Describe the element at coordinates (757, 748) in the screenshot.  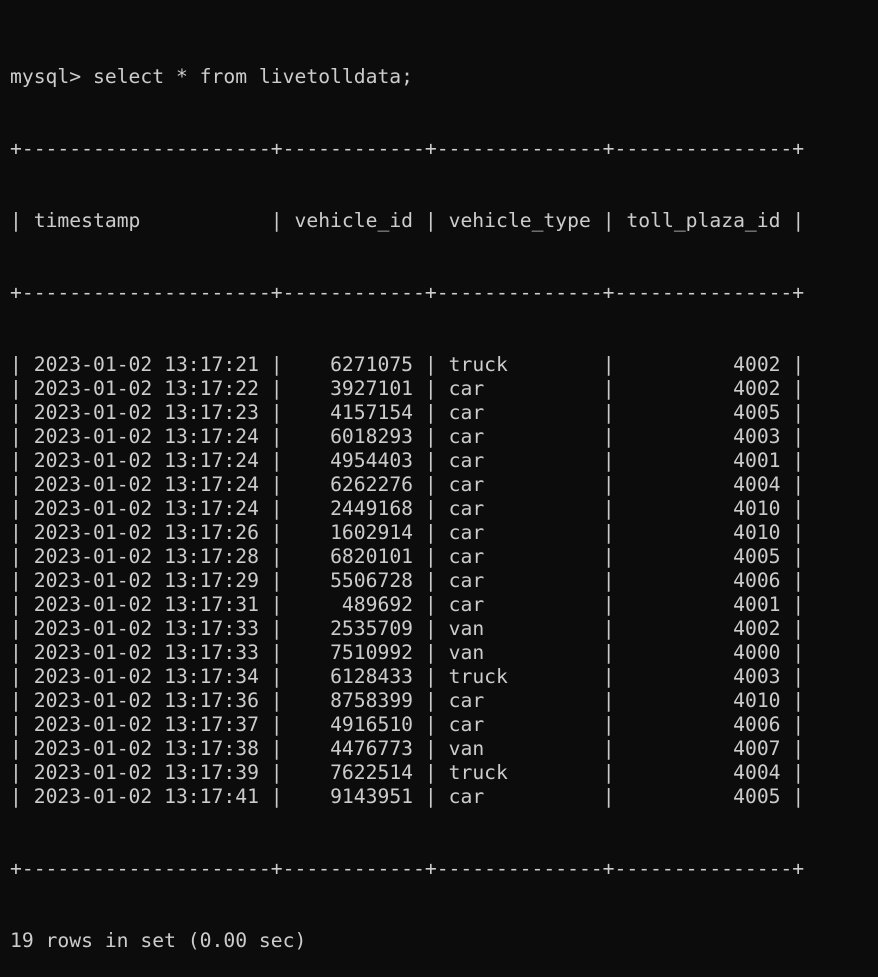
I see `cell-toll-plaza-id: 4007` at that location.